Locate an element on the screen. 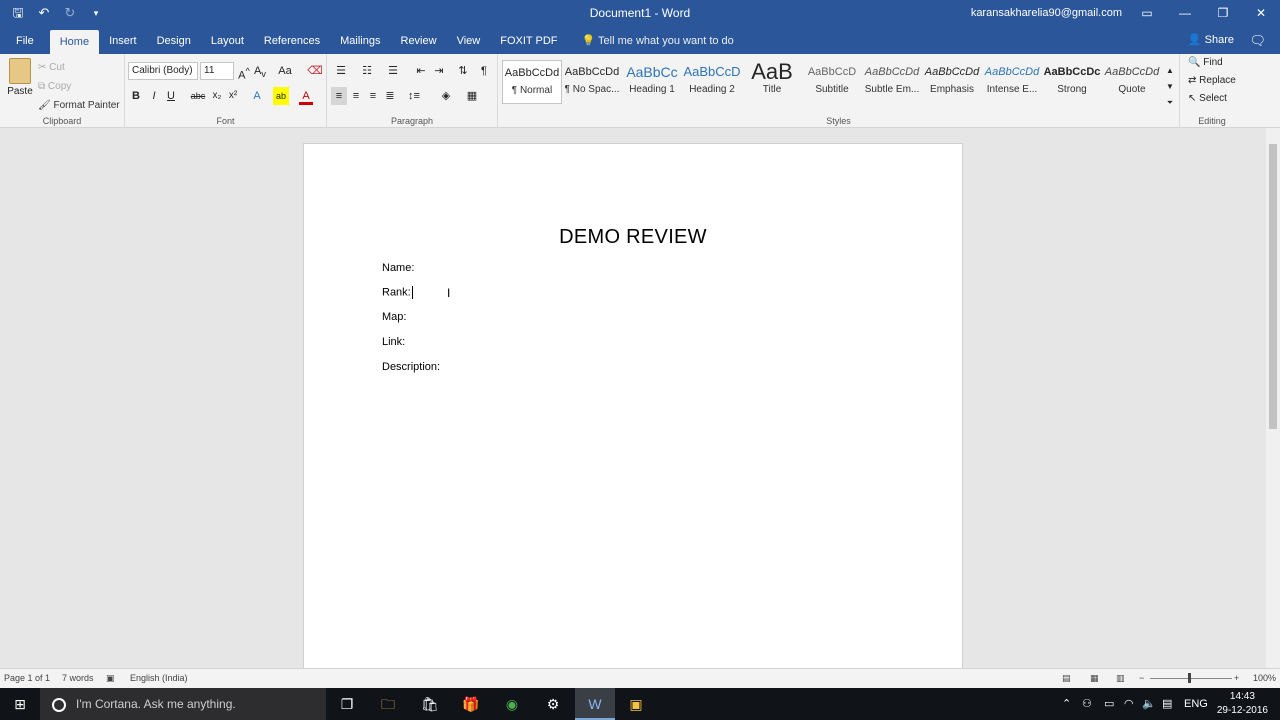  style-title: AaB Title is located at coordinates (772, 82).